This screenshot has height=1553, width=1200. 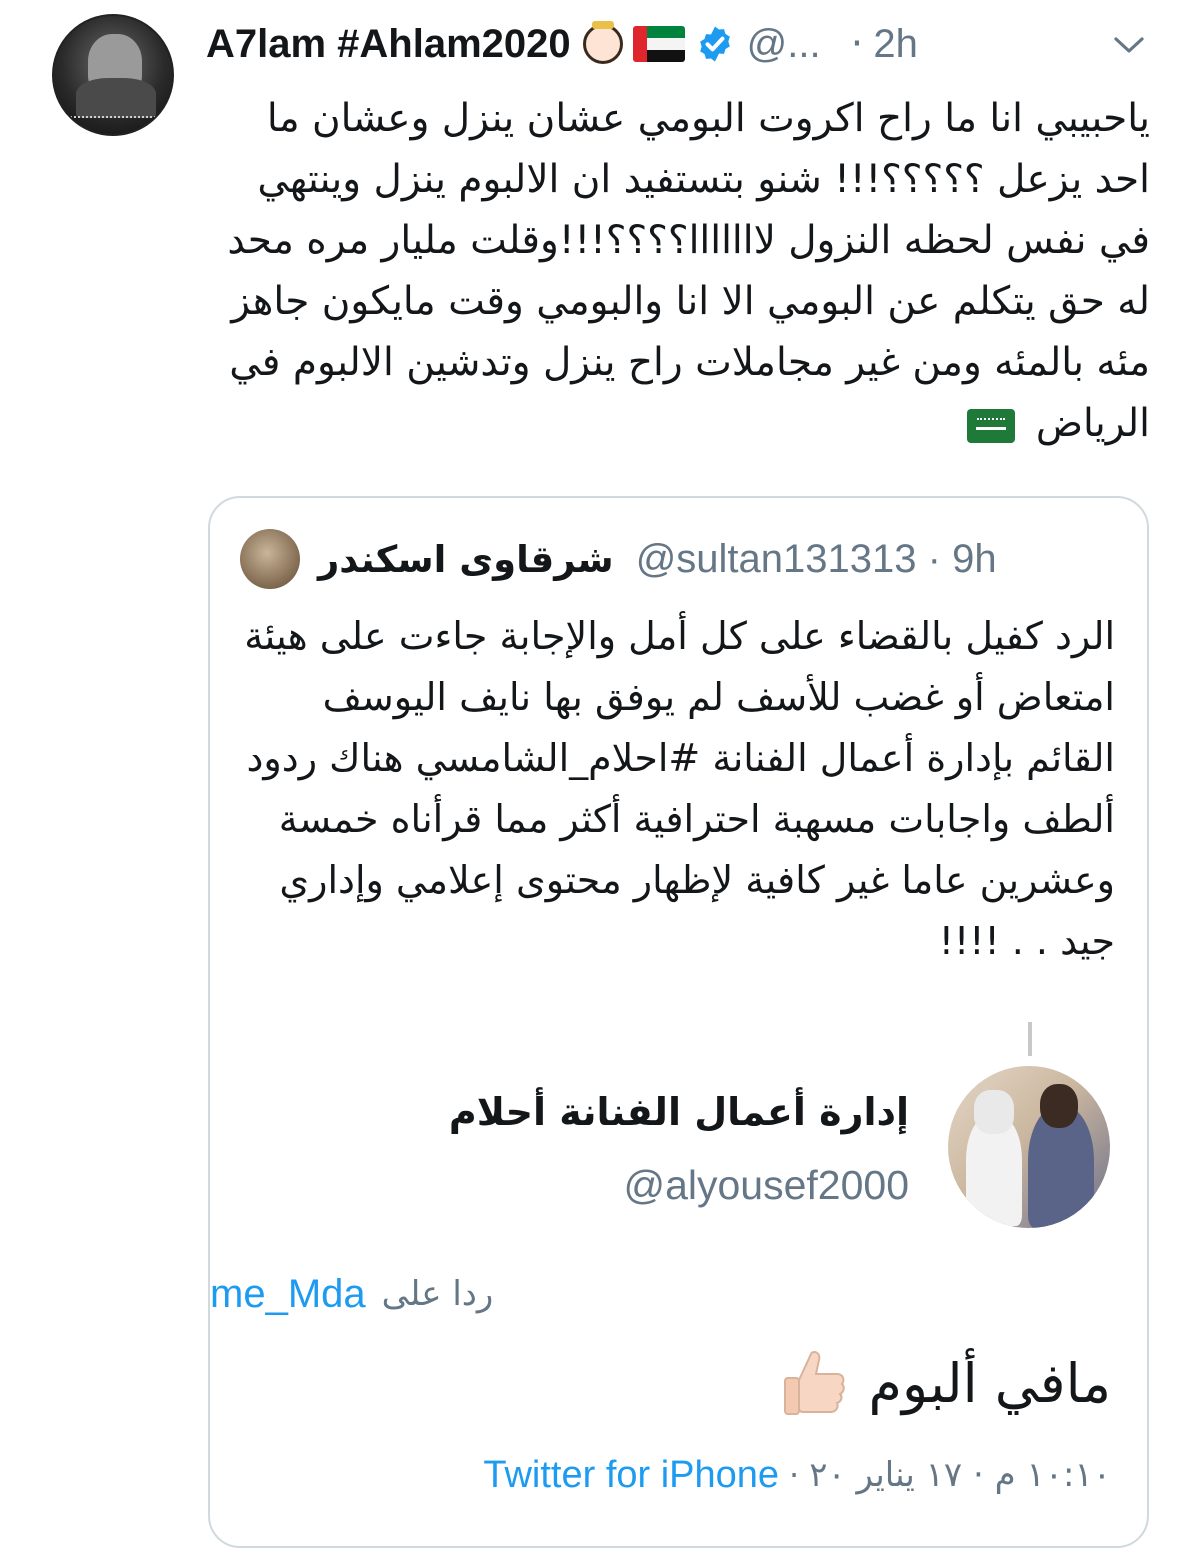 What do you see at coordinates (466, 559) in the screenshot?
I see `quoted-author-name: شرقاوى اسكندر` at bounding box center [466, 559].